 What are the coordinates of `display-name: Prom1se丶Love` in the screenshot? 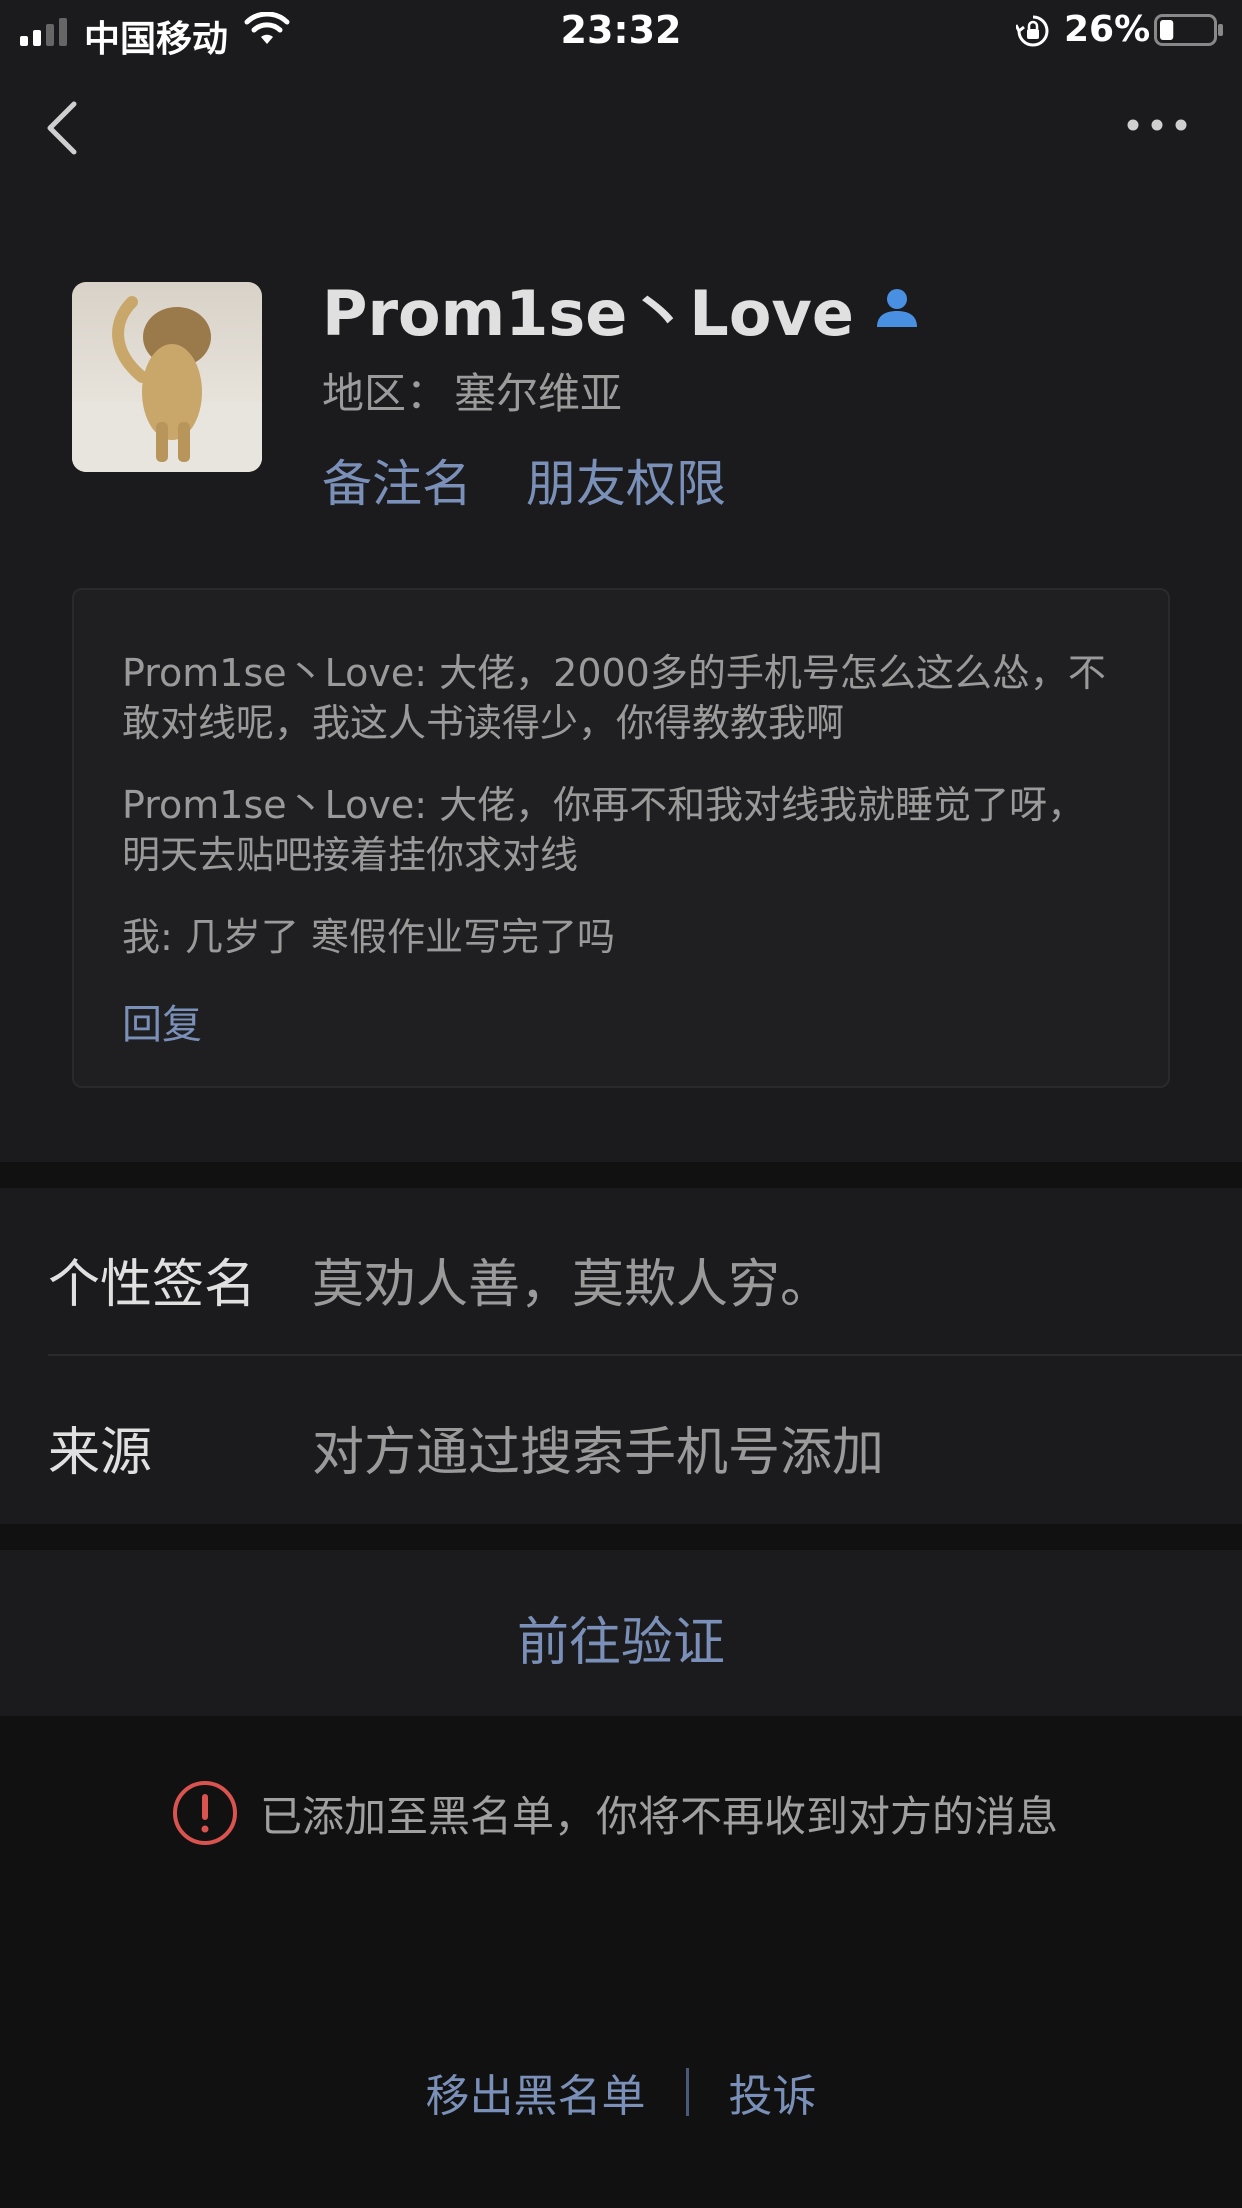 It's located at (588, 313).